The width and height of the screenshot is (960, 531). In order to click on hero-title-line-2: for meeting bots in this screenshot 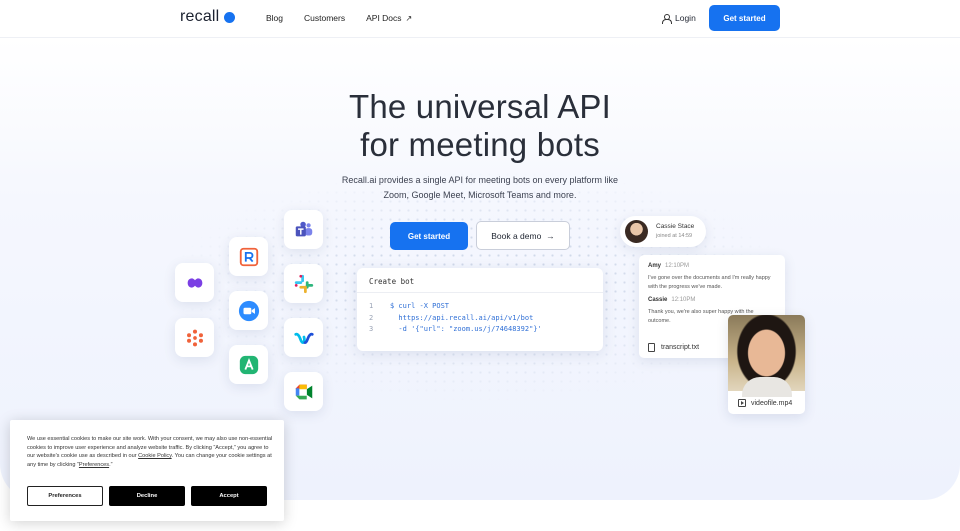, I will do `click(480, 144)`.